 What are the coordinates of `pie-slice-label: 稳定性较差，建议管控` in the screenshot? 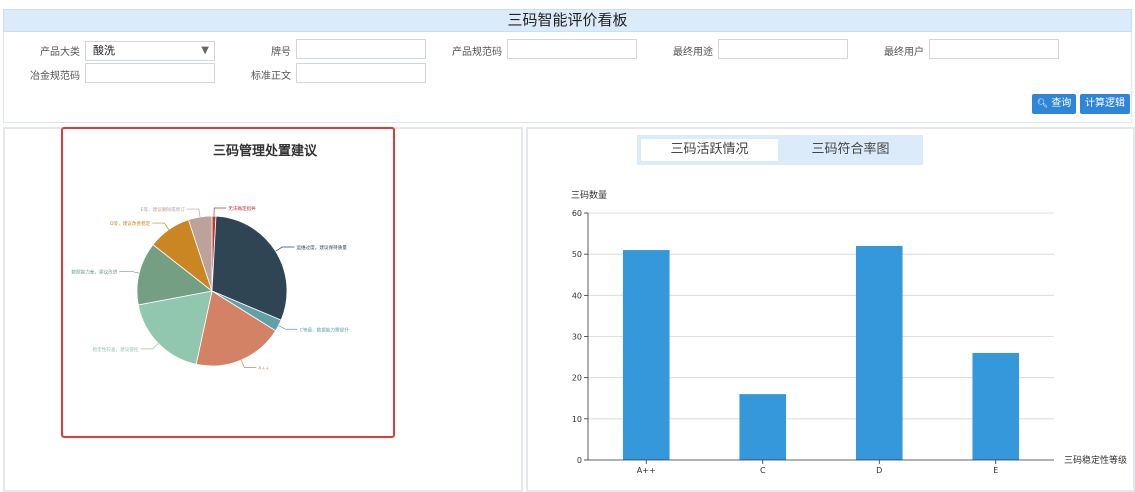 It's located at (116, 349).